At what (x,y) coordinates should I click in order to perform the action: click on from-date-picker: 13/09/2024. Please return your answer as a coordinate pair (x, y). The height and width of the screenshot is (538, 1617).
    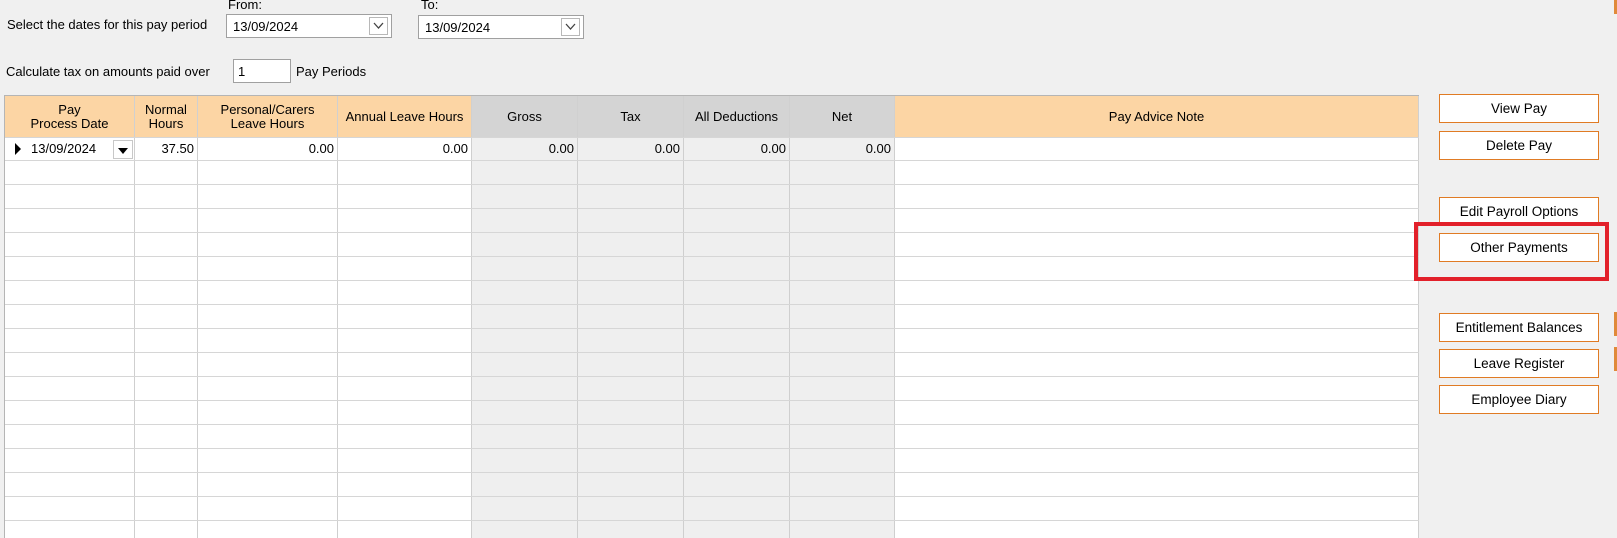
    Looking at the image, I should click on (309, 26).